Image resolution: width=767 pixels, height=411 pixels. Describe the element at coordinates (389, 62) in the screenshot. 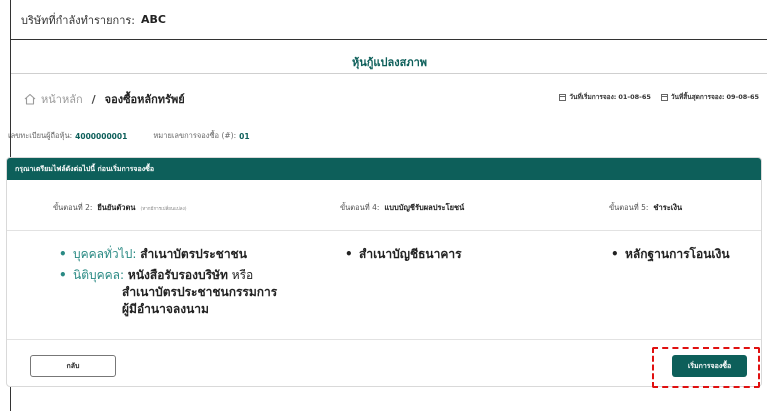

I see `page-title: หุ้นกู้แปลงสภาพ` at that location.